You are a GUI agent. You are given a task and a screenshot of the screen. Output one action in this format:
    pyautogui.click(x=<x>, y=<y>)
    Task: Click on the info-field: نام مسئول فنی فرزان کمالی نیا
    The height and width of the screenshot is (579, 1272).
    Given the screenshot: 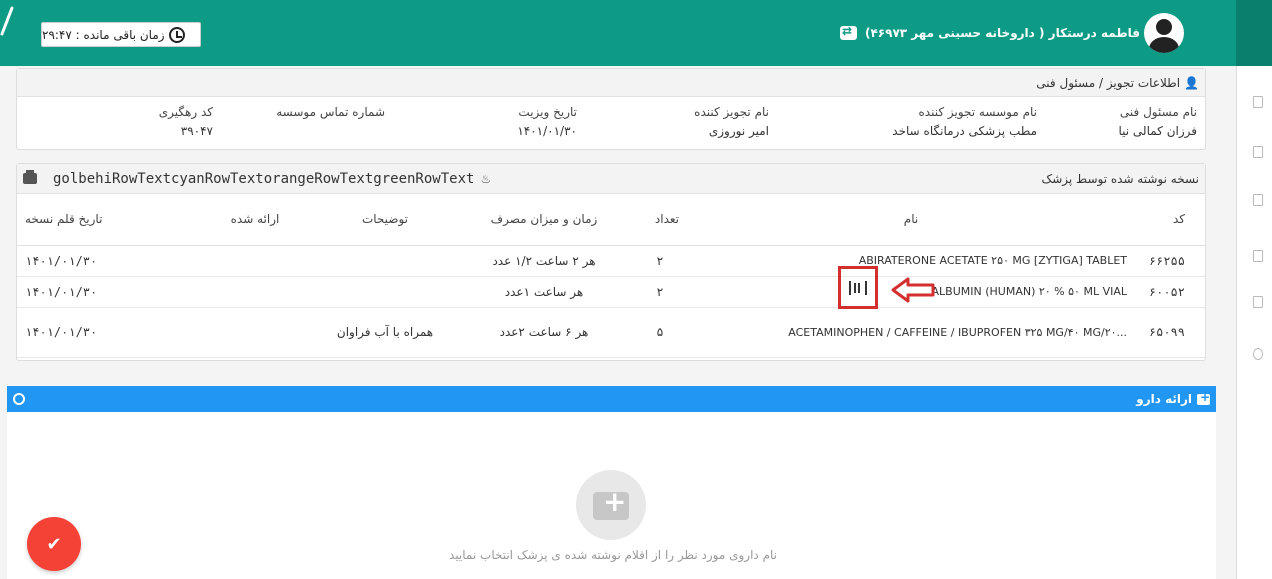 What is the action you would take?
    pyautogui.click(x=1157, y=121)
    